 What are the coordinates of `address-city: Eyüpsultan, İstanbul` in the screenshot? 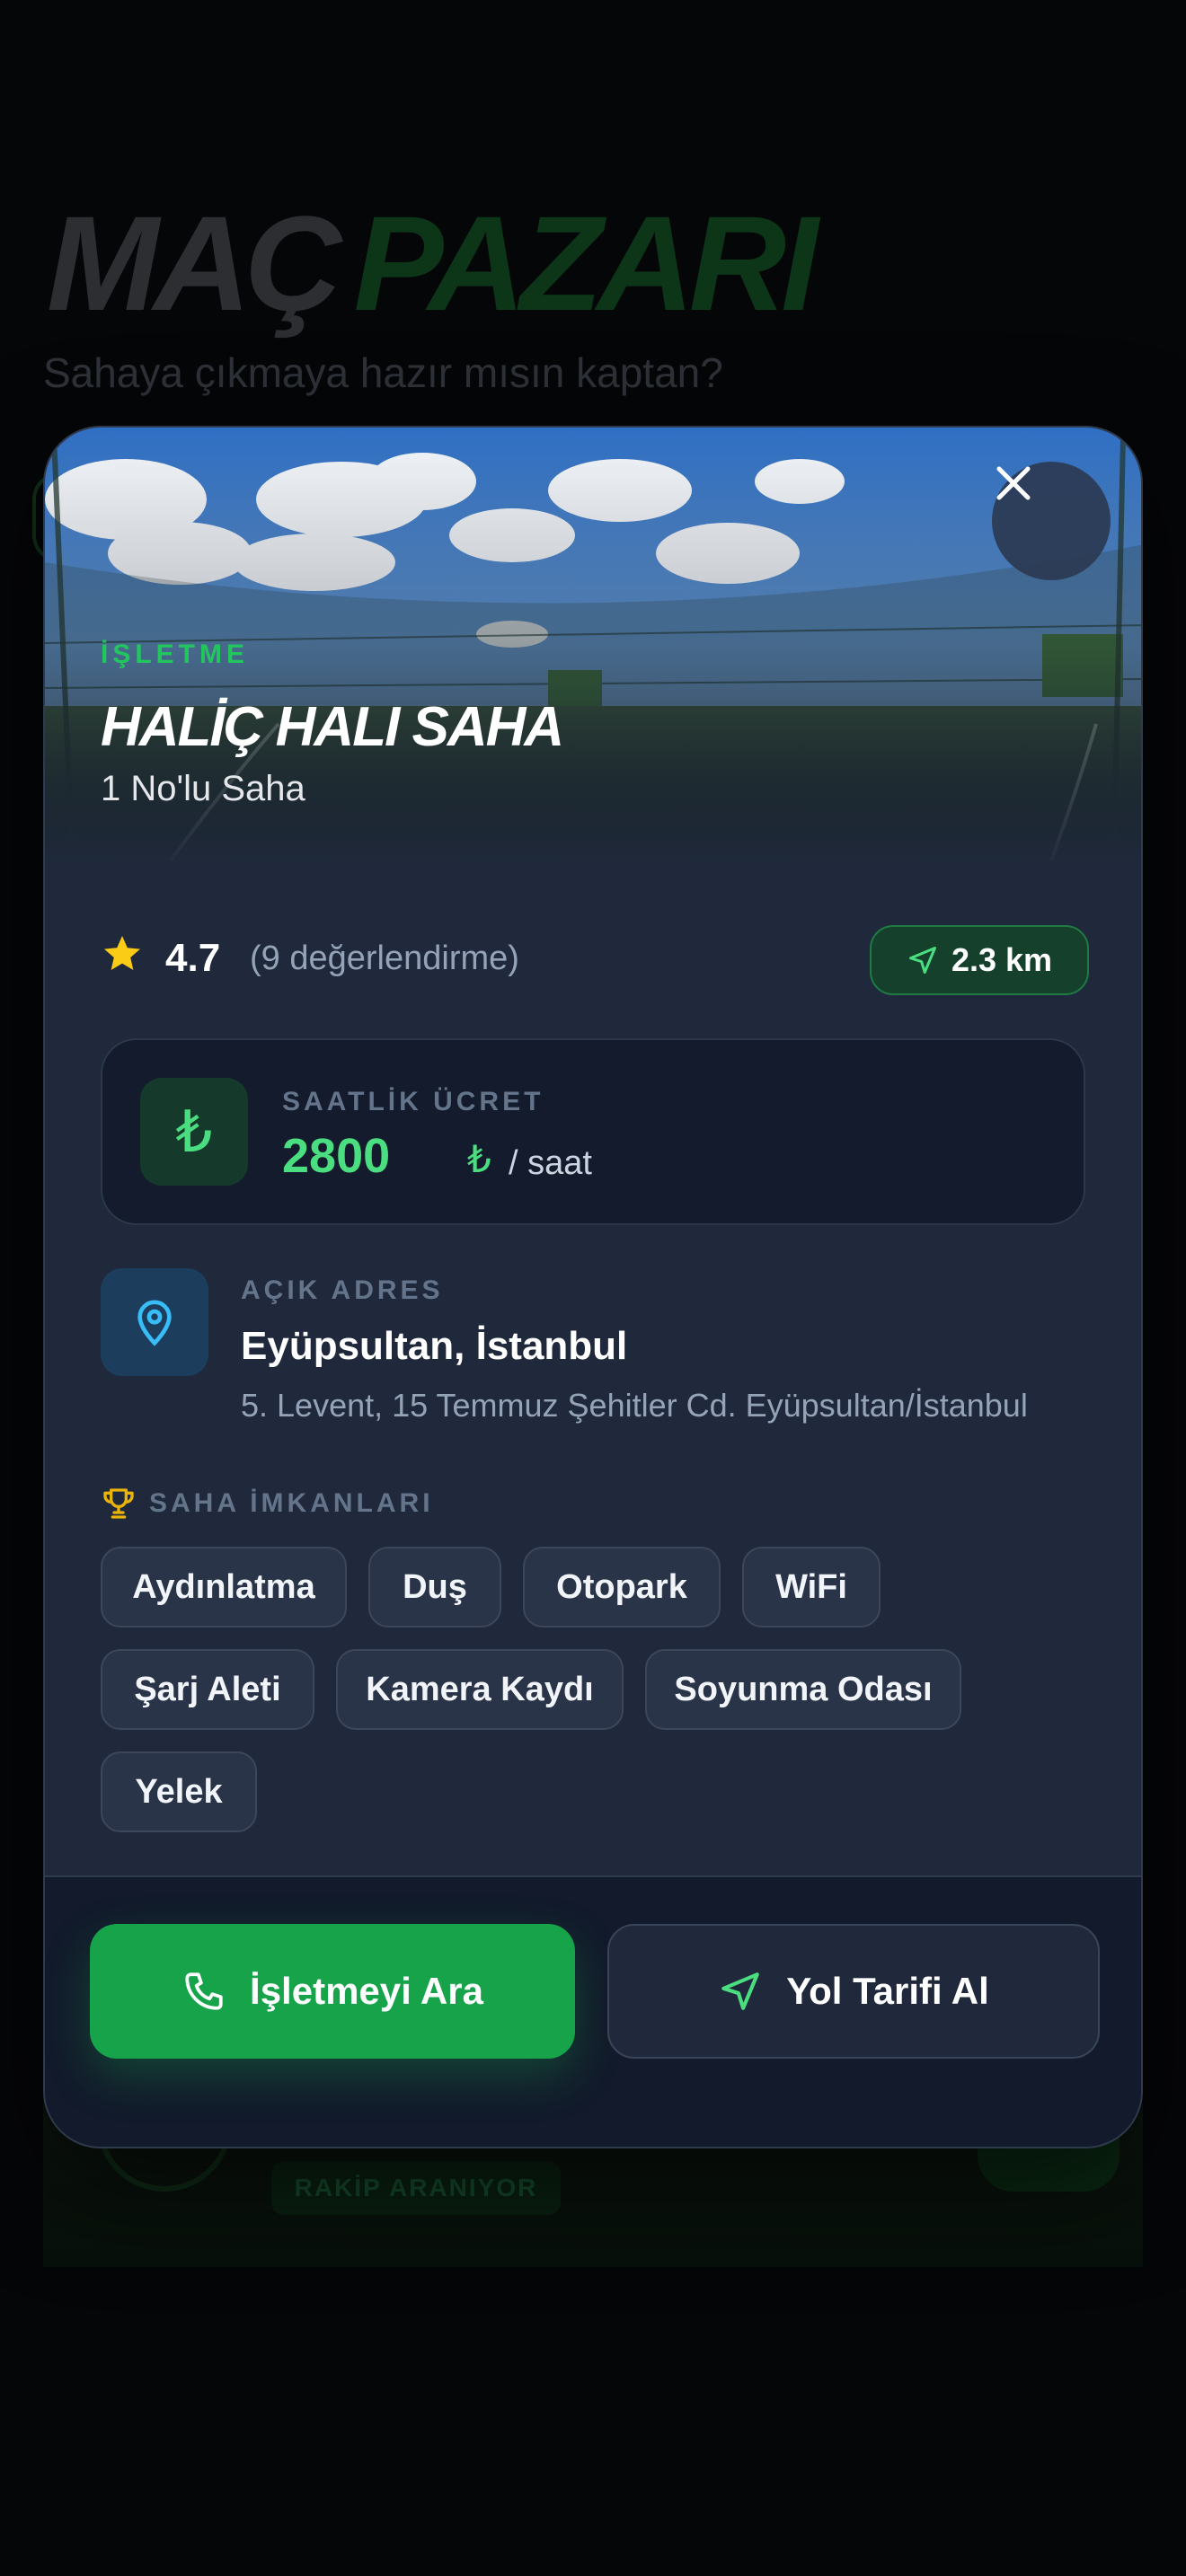 It's located at (434, 1346).